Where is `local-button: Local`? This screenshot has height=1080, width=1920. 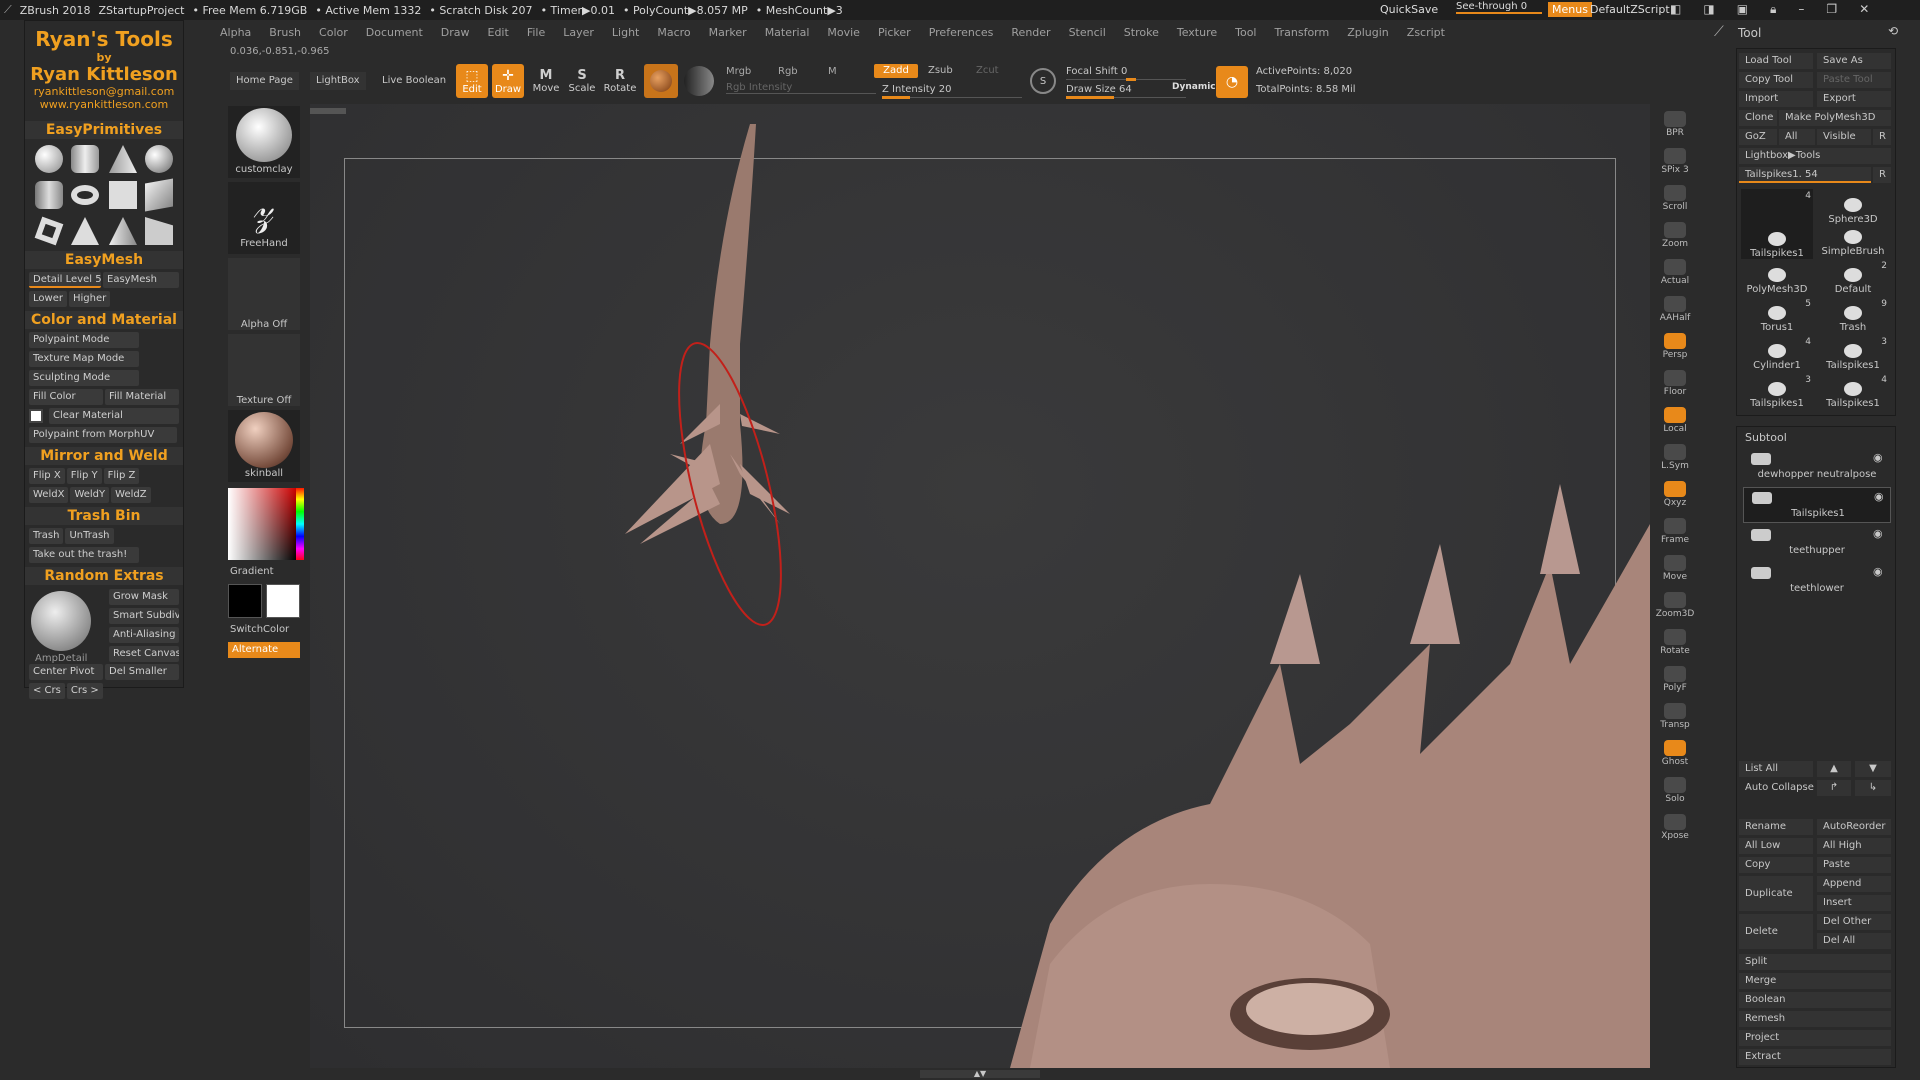 local-button: Local is located at coordinates (1675, 417).